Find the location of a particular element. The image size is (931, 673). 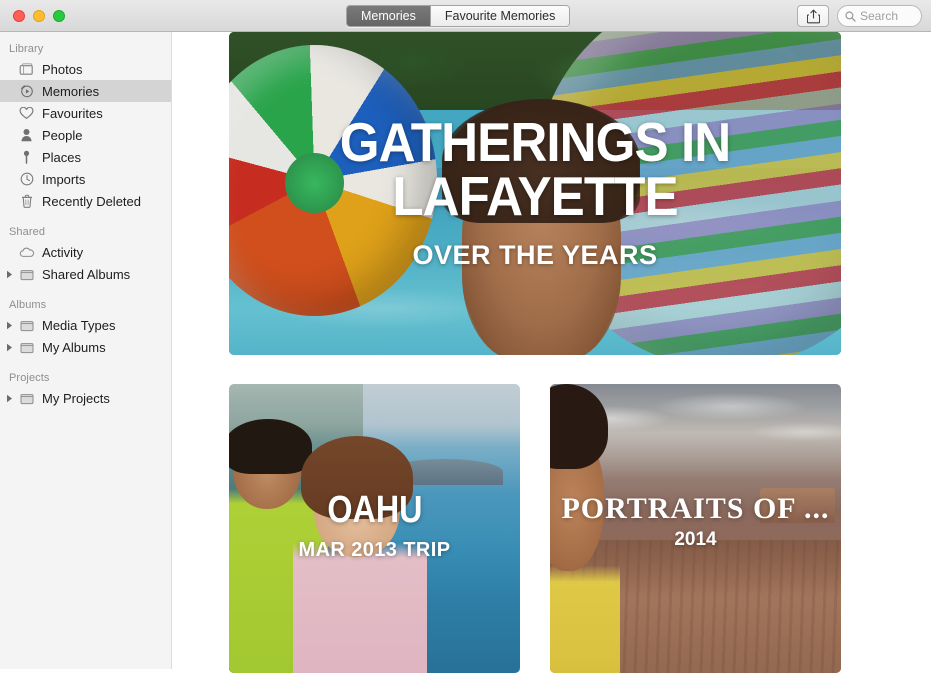

sidebar-section-header-projects: Projects is located at coordinates (29, 378).